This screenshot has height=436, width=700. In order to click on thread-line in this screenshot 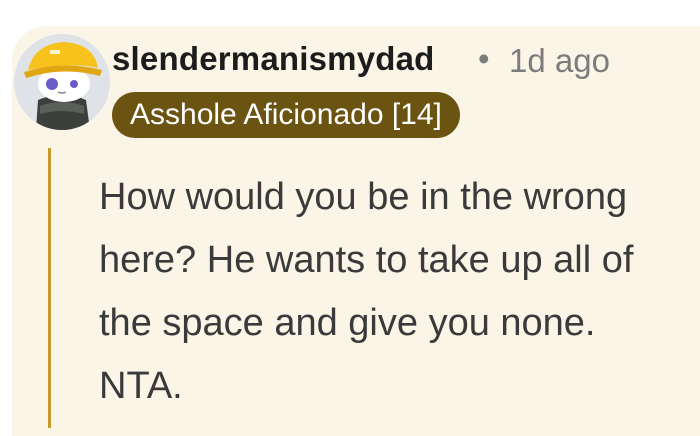, I will do `click(49, 288)`.